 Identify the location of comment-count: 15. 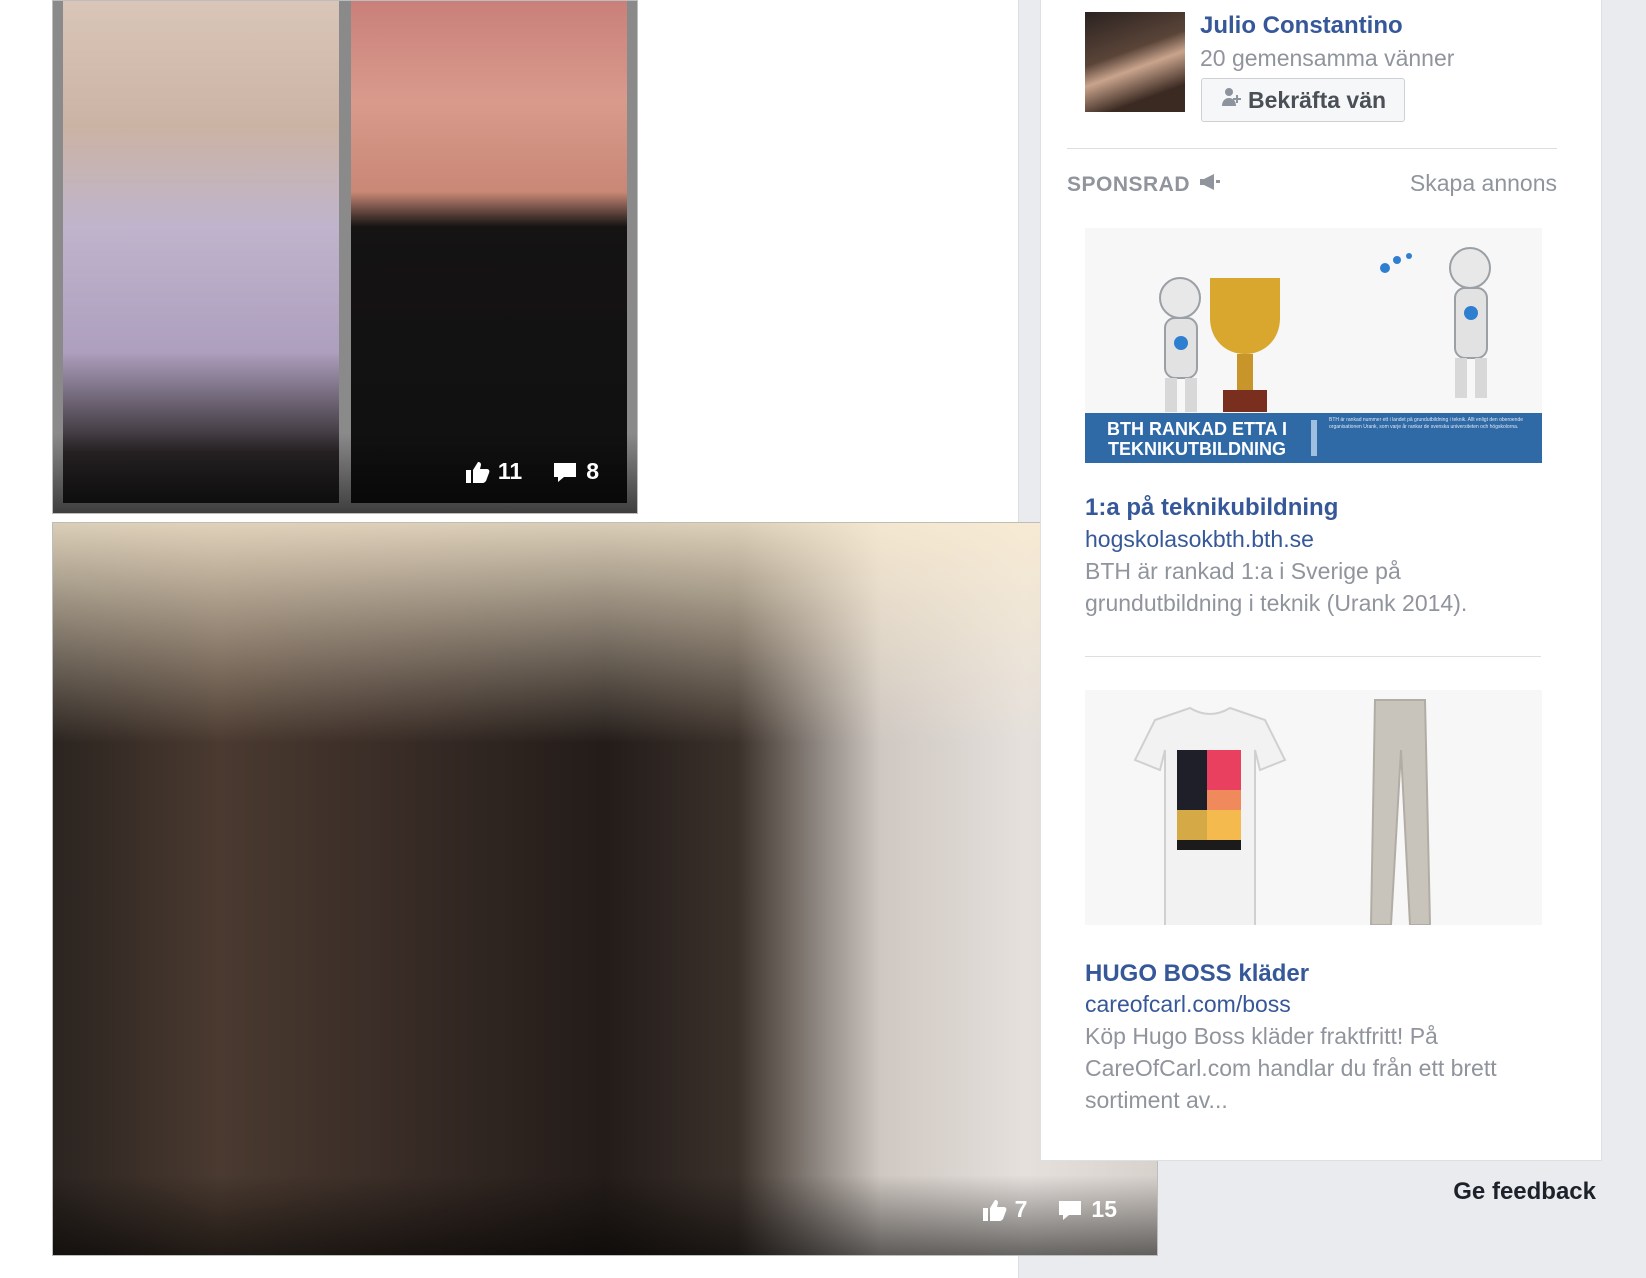
(1104, 1209).